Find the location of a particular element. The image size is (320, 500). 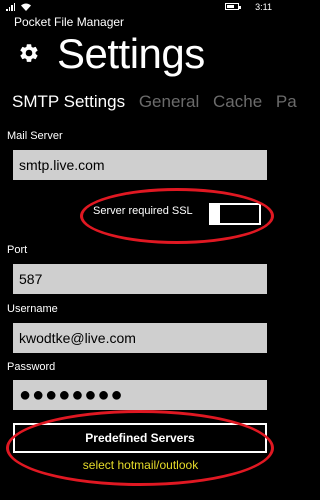

tab-cache: Cache is located at coordinates (237, 102).